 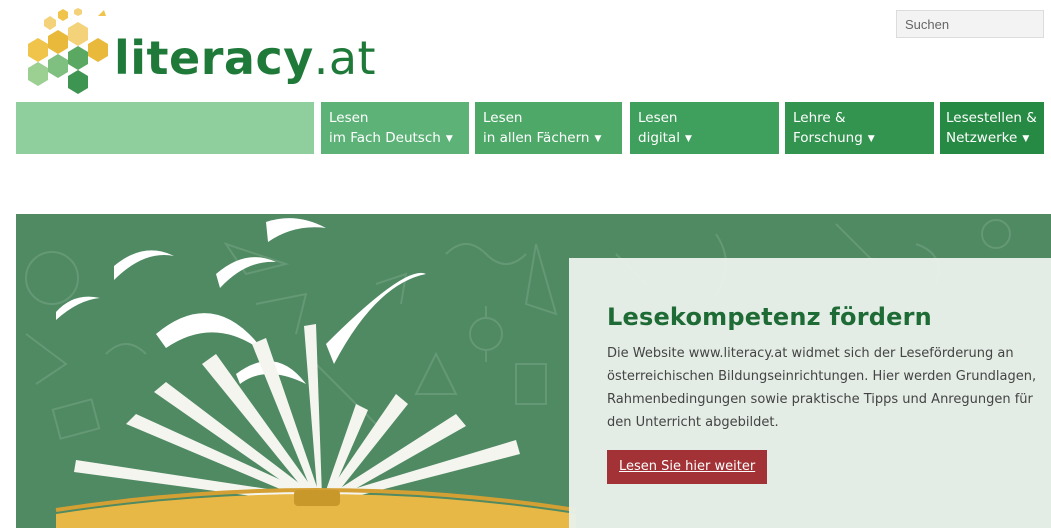 I want to click on nav-item-lehre-forschung: Lehre & Forschung ▼, so click(x=859, y=128).